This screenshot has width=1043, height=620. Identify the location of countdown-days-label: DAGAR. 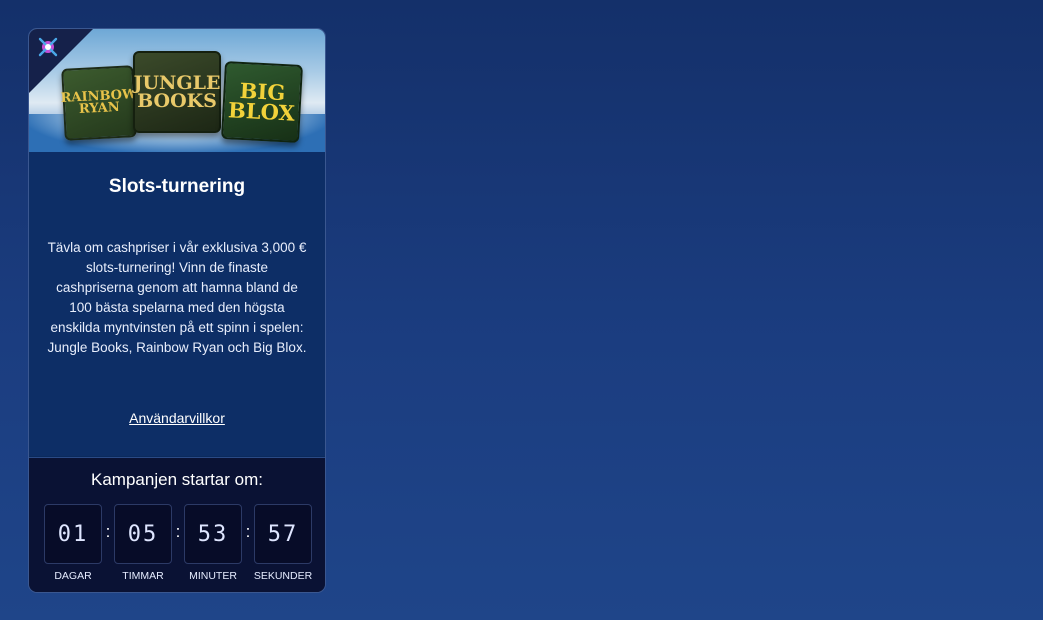
(73, 576).